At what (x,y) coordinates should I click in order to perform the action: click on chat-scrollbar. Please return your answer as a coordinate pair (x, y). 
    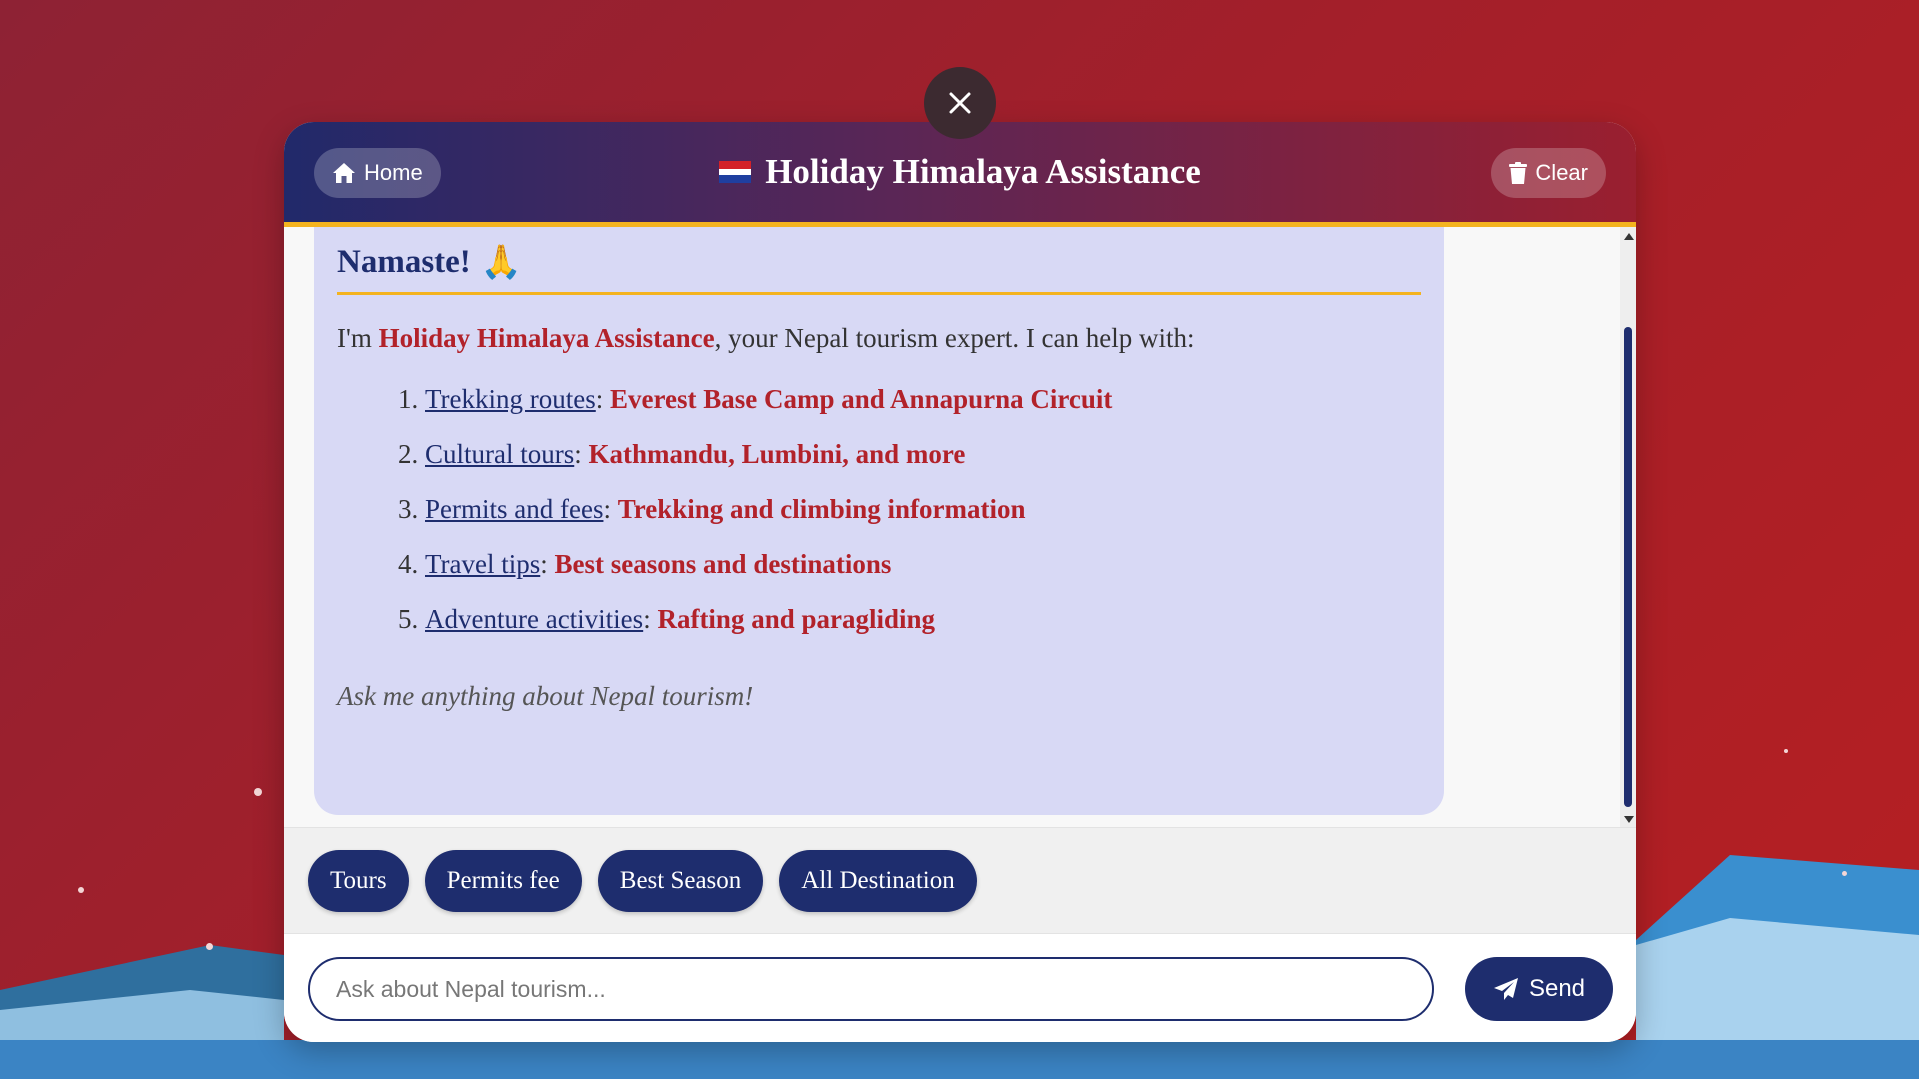
    Looking at the image, I should click on (1628, 527).